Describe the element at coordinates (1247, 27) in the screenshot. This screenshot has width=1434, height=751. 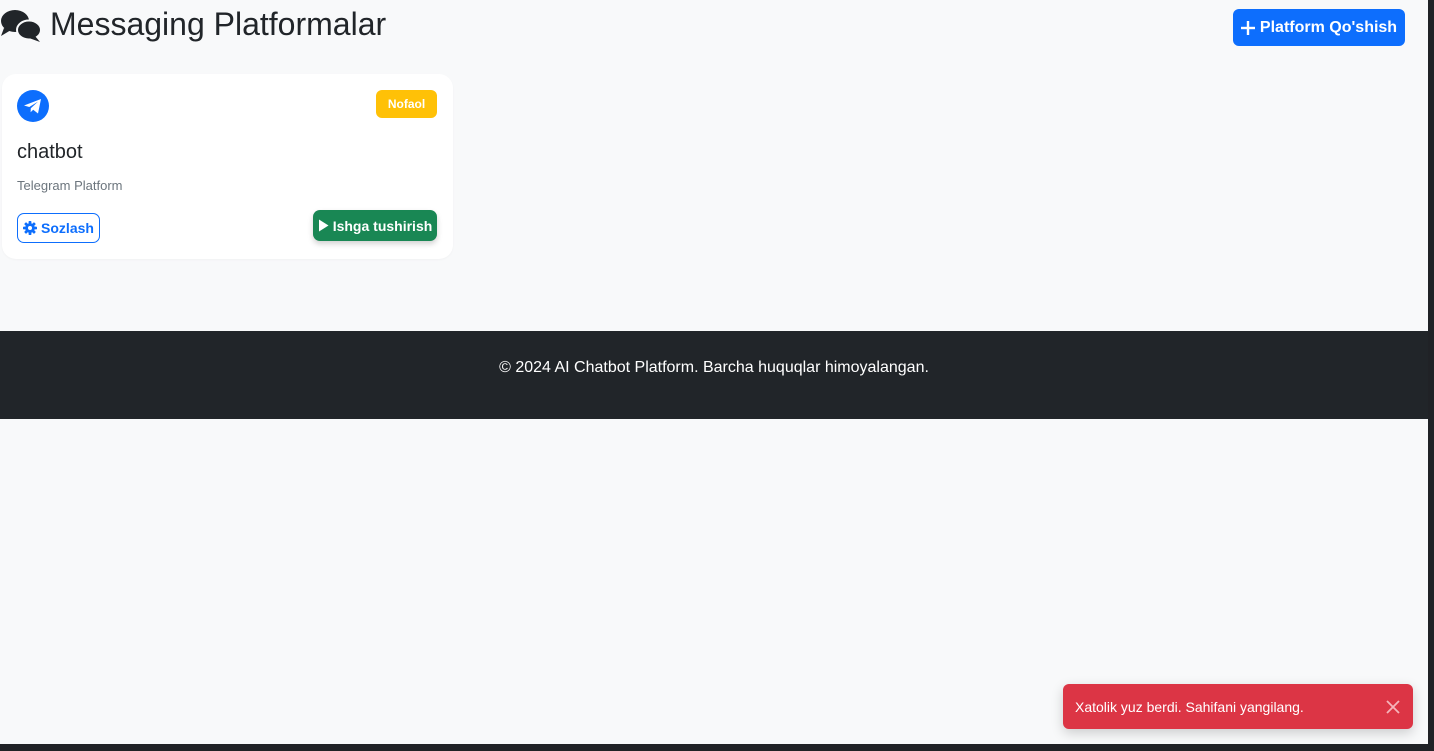
I see `plus-icon` at that location.